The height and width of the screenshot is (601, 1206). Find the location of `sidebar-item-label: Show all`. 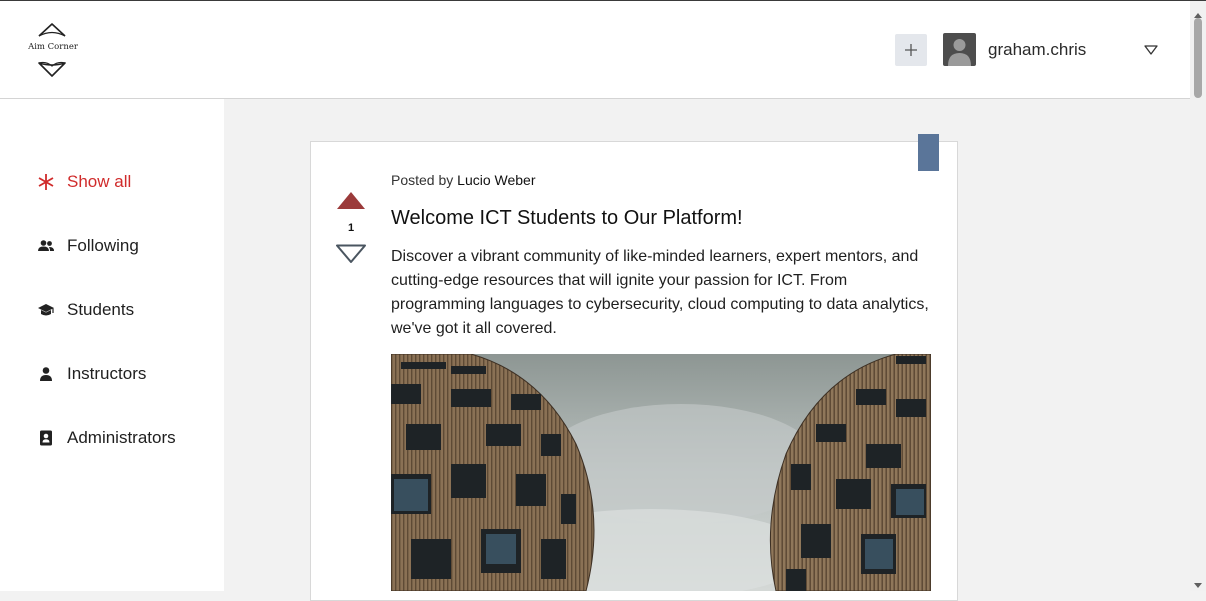

sidebar-item-label: Show all is located at coordinates (99, 181).